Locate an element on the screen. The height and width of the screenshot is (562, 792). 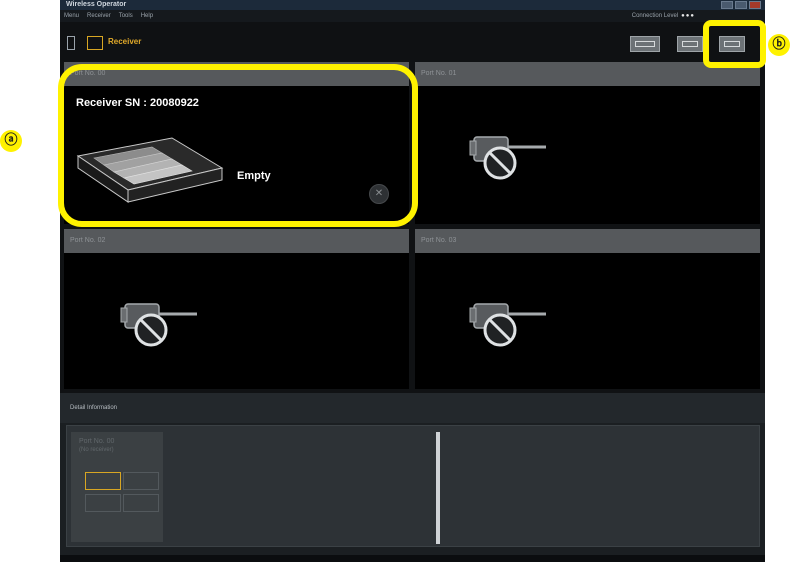
menu-item-help: Help is located at coordinates (147, 16).